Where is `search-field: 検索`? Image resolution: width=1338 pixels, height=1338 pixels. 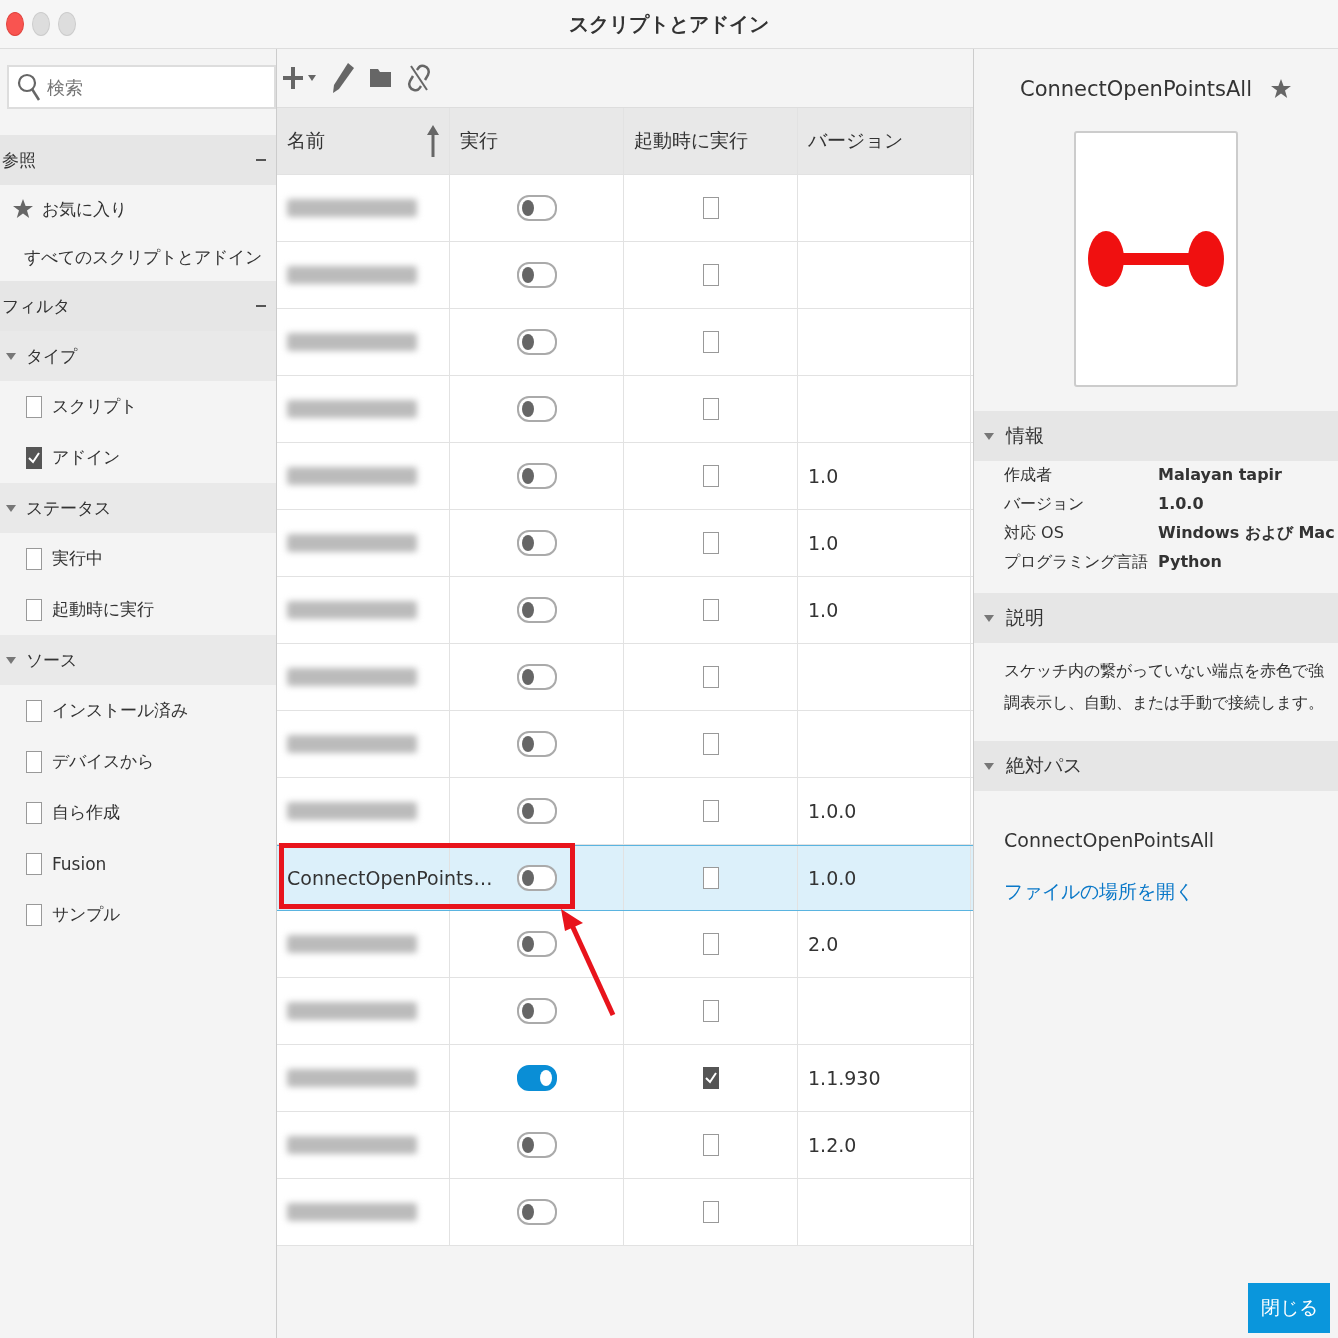
search-field: 検索 is located at coordinates (141, 87).